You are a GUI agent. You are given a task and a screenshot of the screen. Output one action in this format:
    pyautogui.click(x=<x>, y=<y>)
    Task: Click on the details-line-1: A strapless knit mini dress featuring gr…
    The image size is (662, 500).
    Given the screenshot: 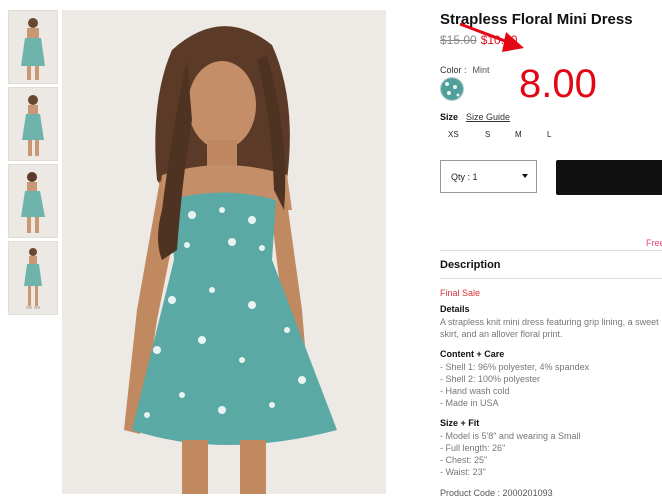 What is the action you would take?
    pyautogui.click(x=549, y=322)
    